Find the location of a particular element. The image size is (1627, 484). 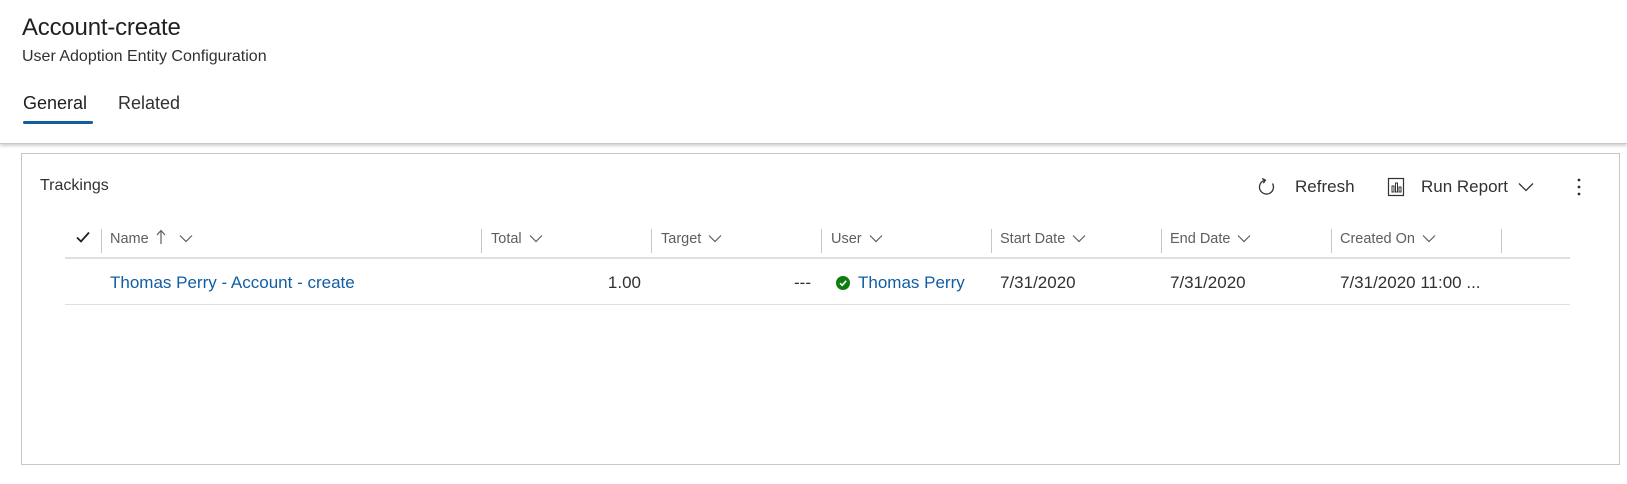

sort-ascending-icon is located at coordinates (157, 239).